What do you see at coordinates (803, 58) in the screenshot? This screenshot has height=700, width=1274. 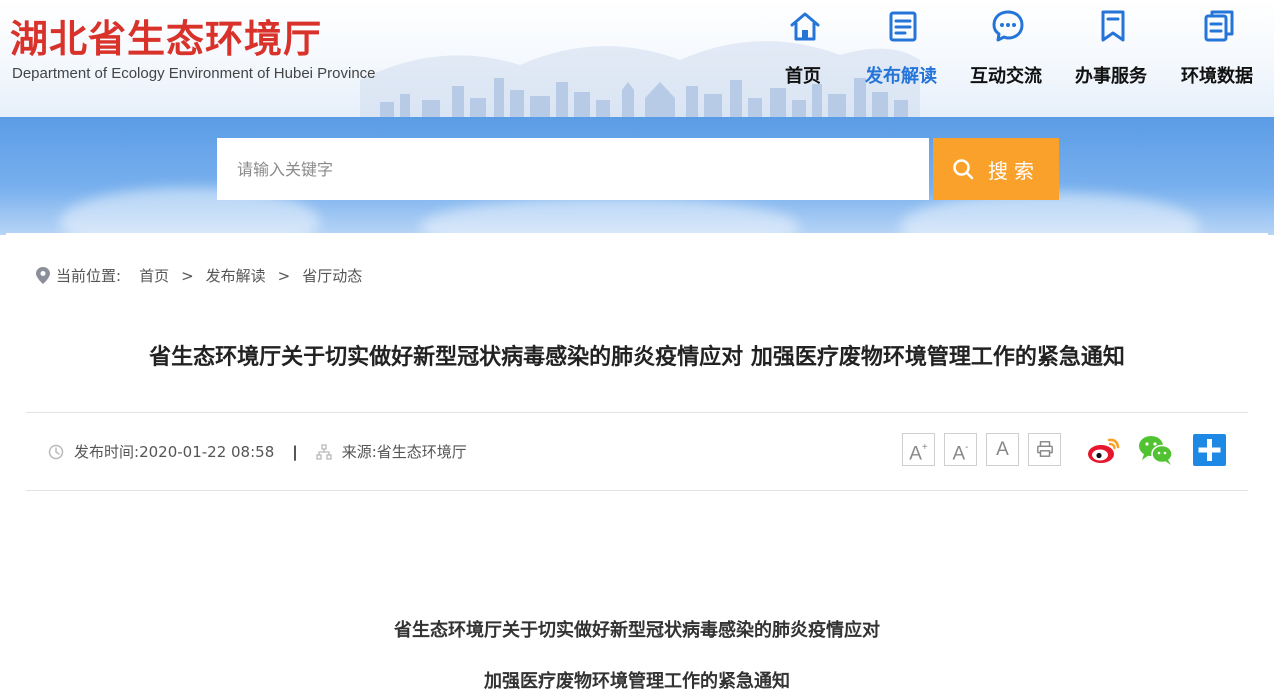 I see `nav-item-home: 首页` at bounding box center [803, 58].